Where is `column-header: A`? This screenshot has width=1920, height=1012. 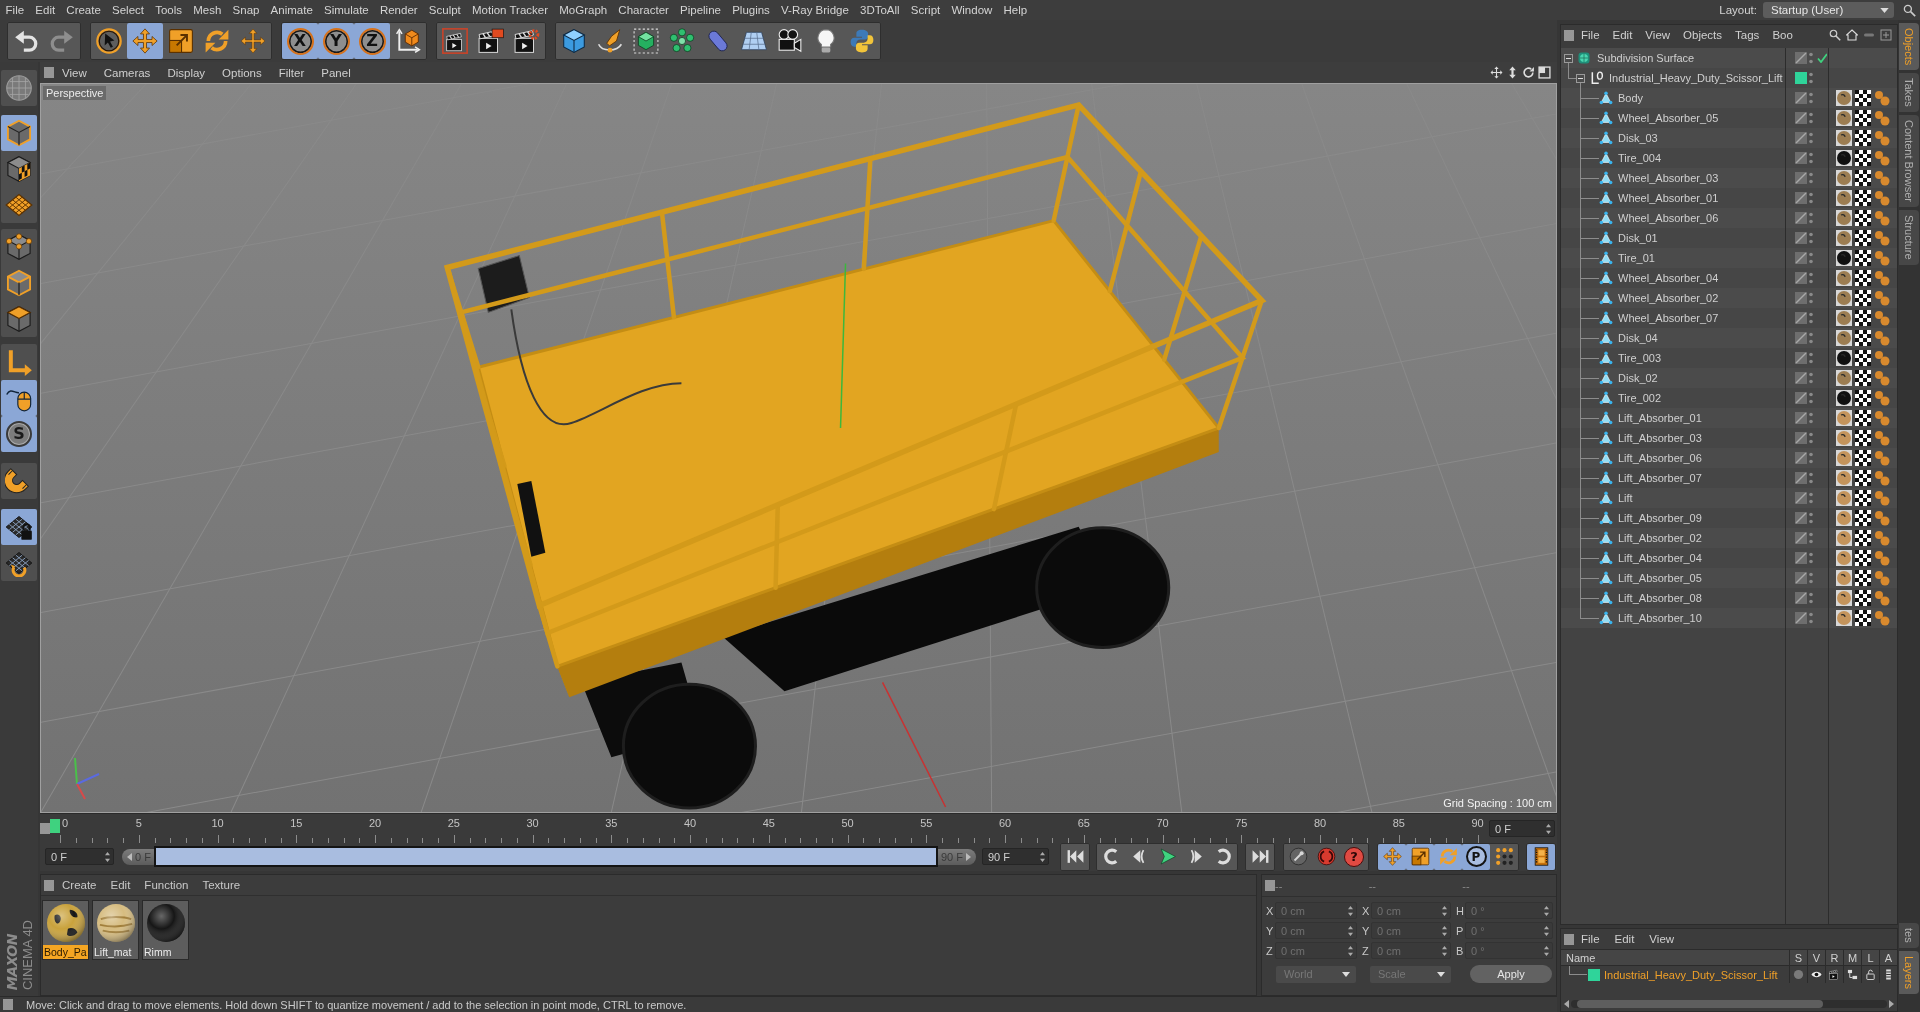 column-header: A is located at coordinates (1888, 957).